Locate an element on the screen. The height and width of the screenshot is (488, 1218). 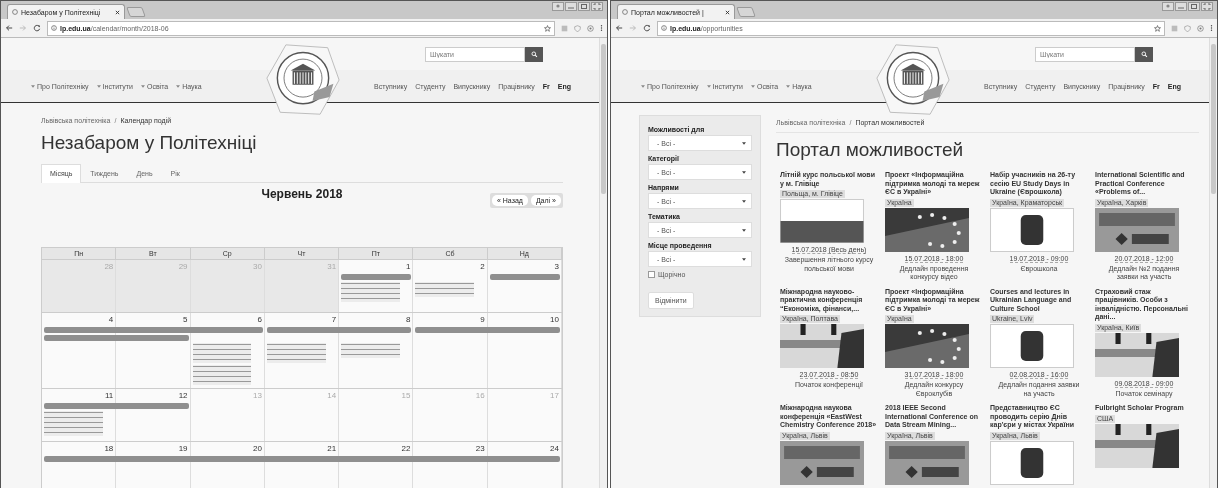
day-cell: 6 is located at coordinates (227, 350).